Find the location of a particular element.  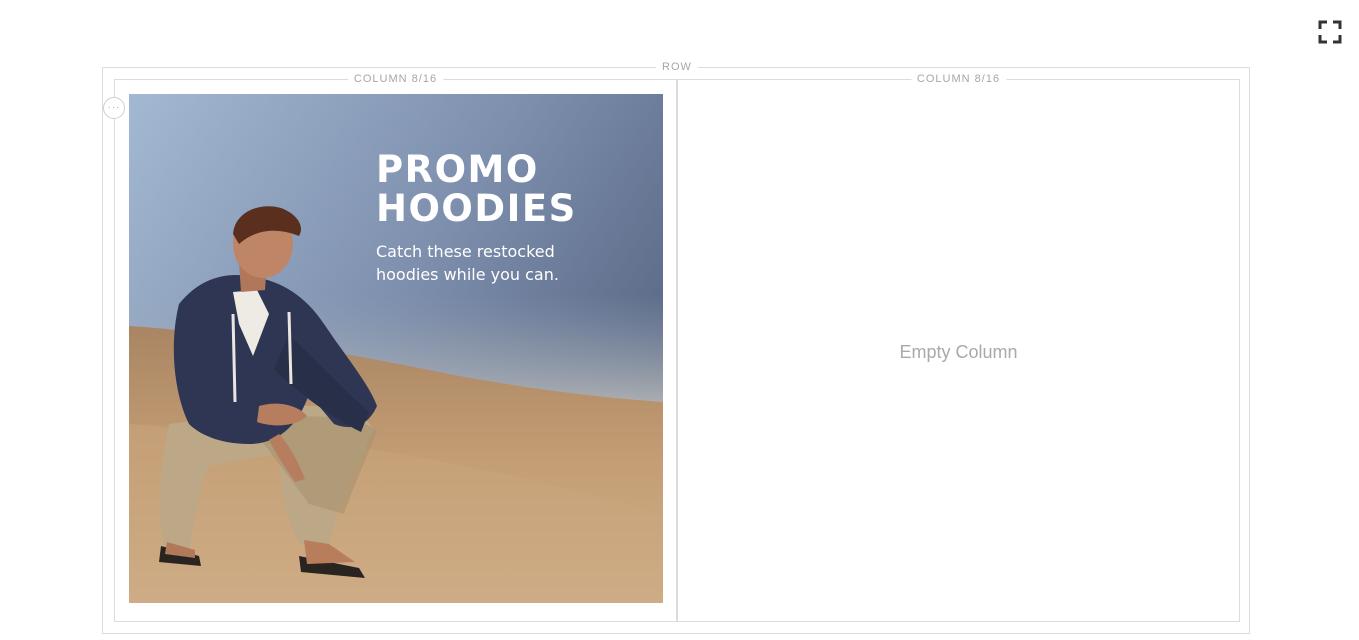

more-options-icon: ··· is located at coordinates (114, 108).